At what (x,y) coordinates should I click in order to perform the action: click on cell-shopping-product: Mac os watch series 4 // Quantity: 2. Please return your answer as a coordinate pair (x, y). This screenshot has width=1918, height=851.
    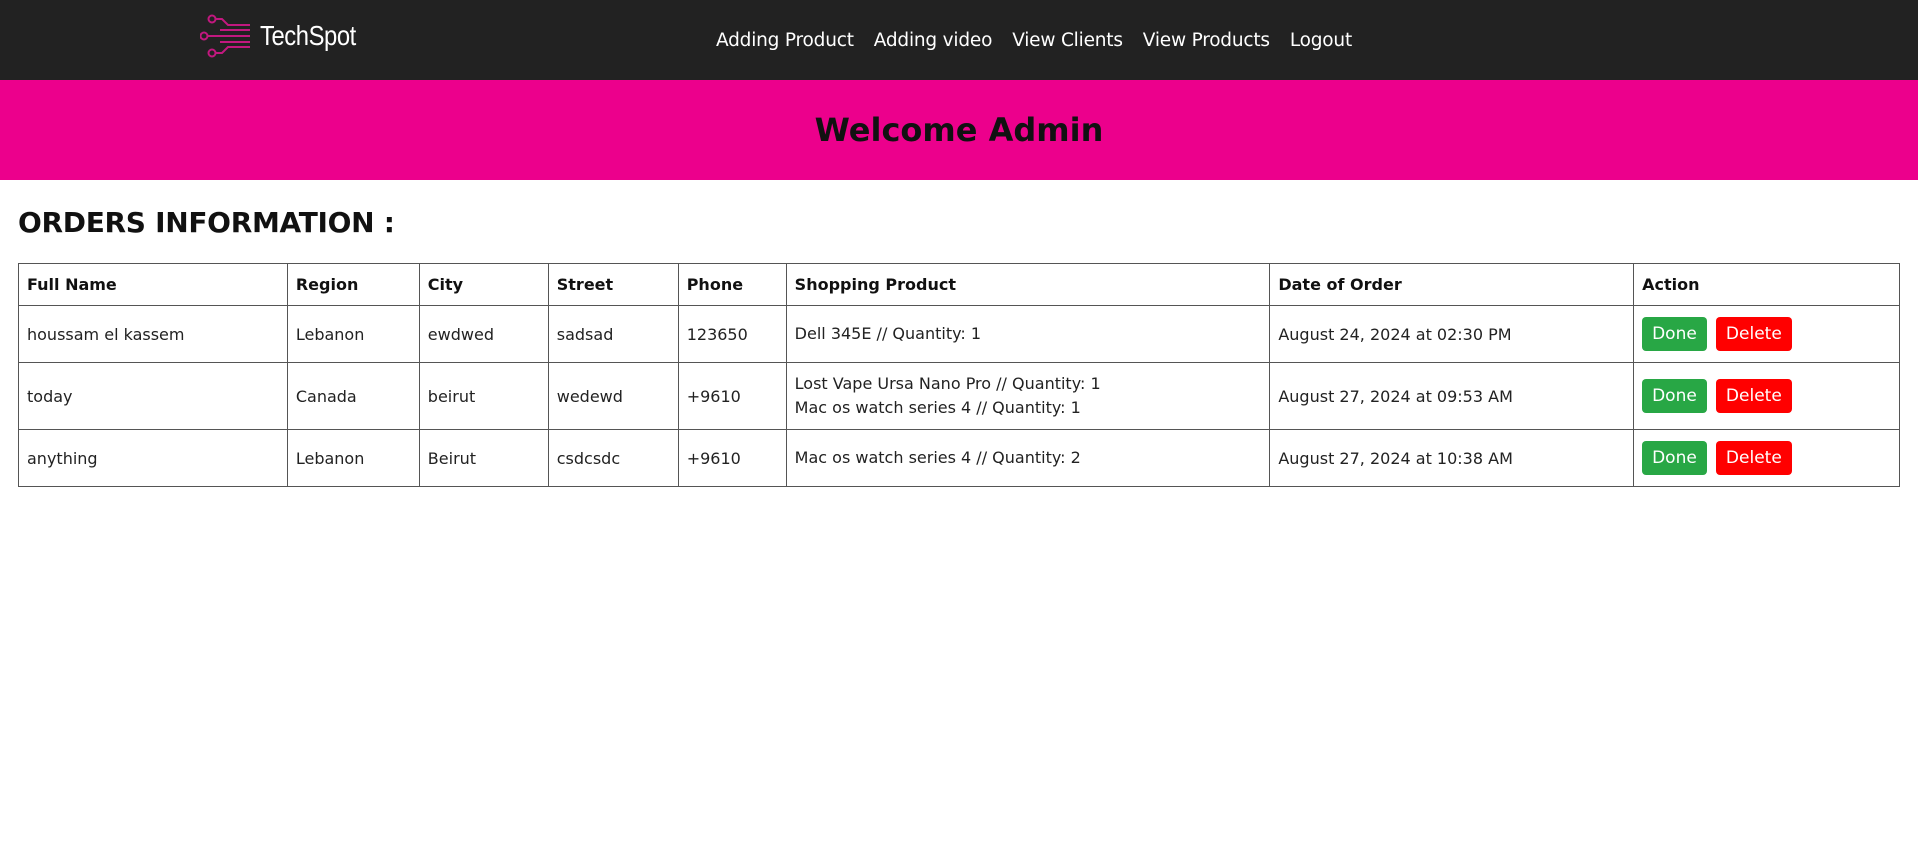
    Looking at the image, I should click on (1028, 458).